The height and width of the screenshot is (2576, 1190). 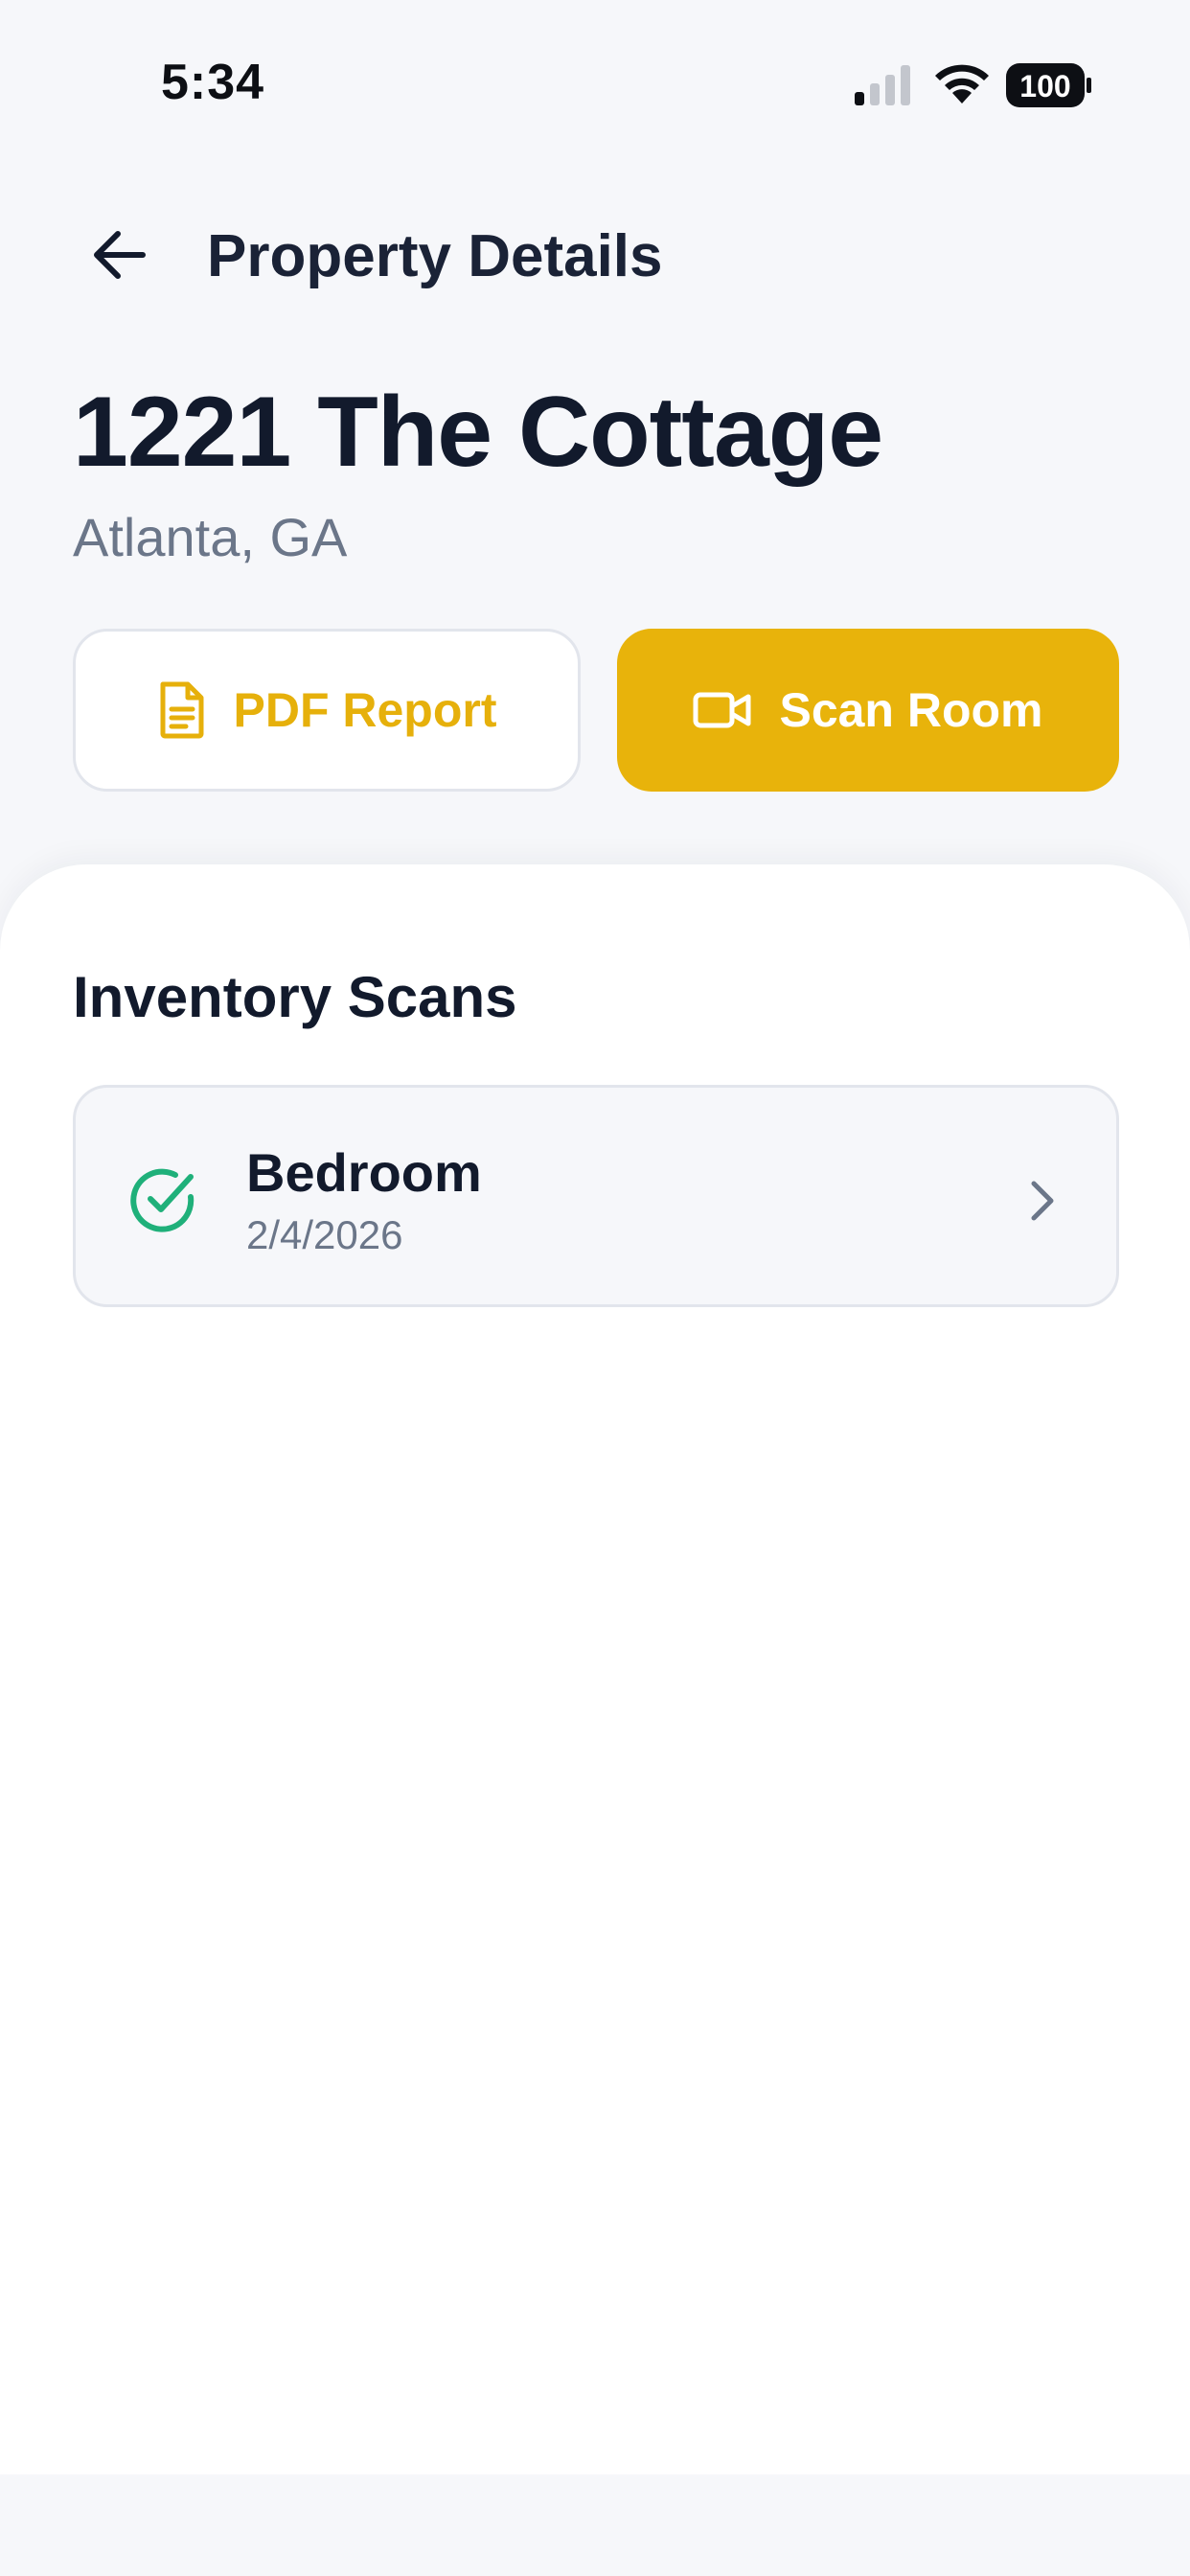 What do you see at coordinates (210, 537) in the screenshot?
I see `property-location: Atlanta, GA` at bounding box center [210, 537].